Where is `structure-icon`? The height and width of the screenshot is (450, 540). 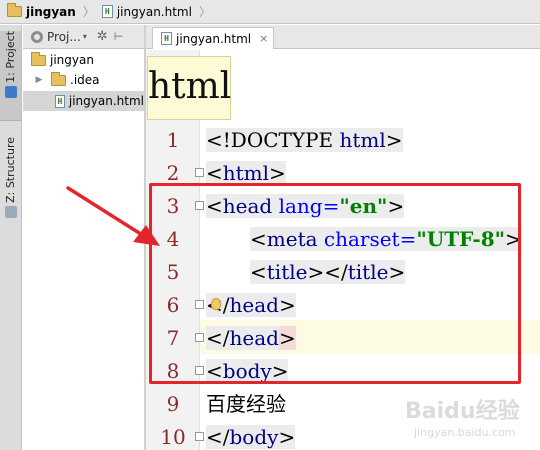
structure-icon is located at coordinates (10, 211).